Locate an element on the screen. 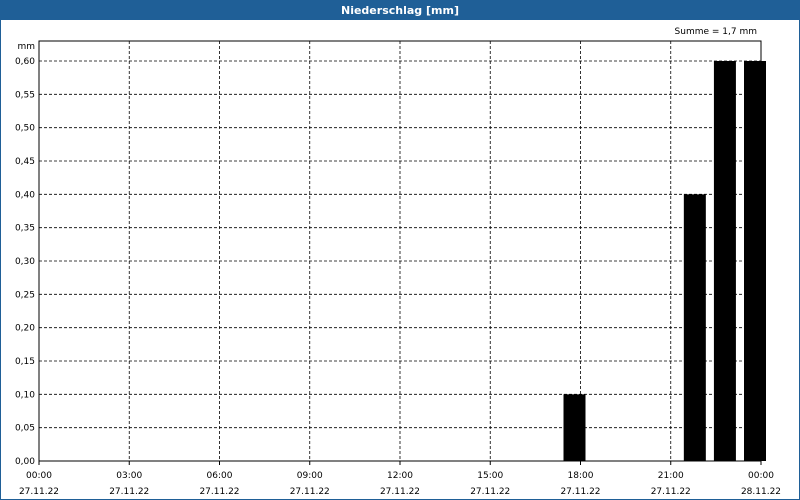  x-tick-time-label: 12:00 is located at coordinates (400, 476).